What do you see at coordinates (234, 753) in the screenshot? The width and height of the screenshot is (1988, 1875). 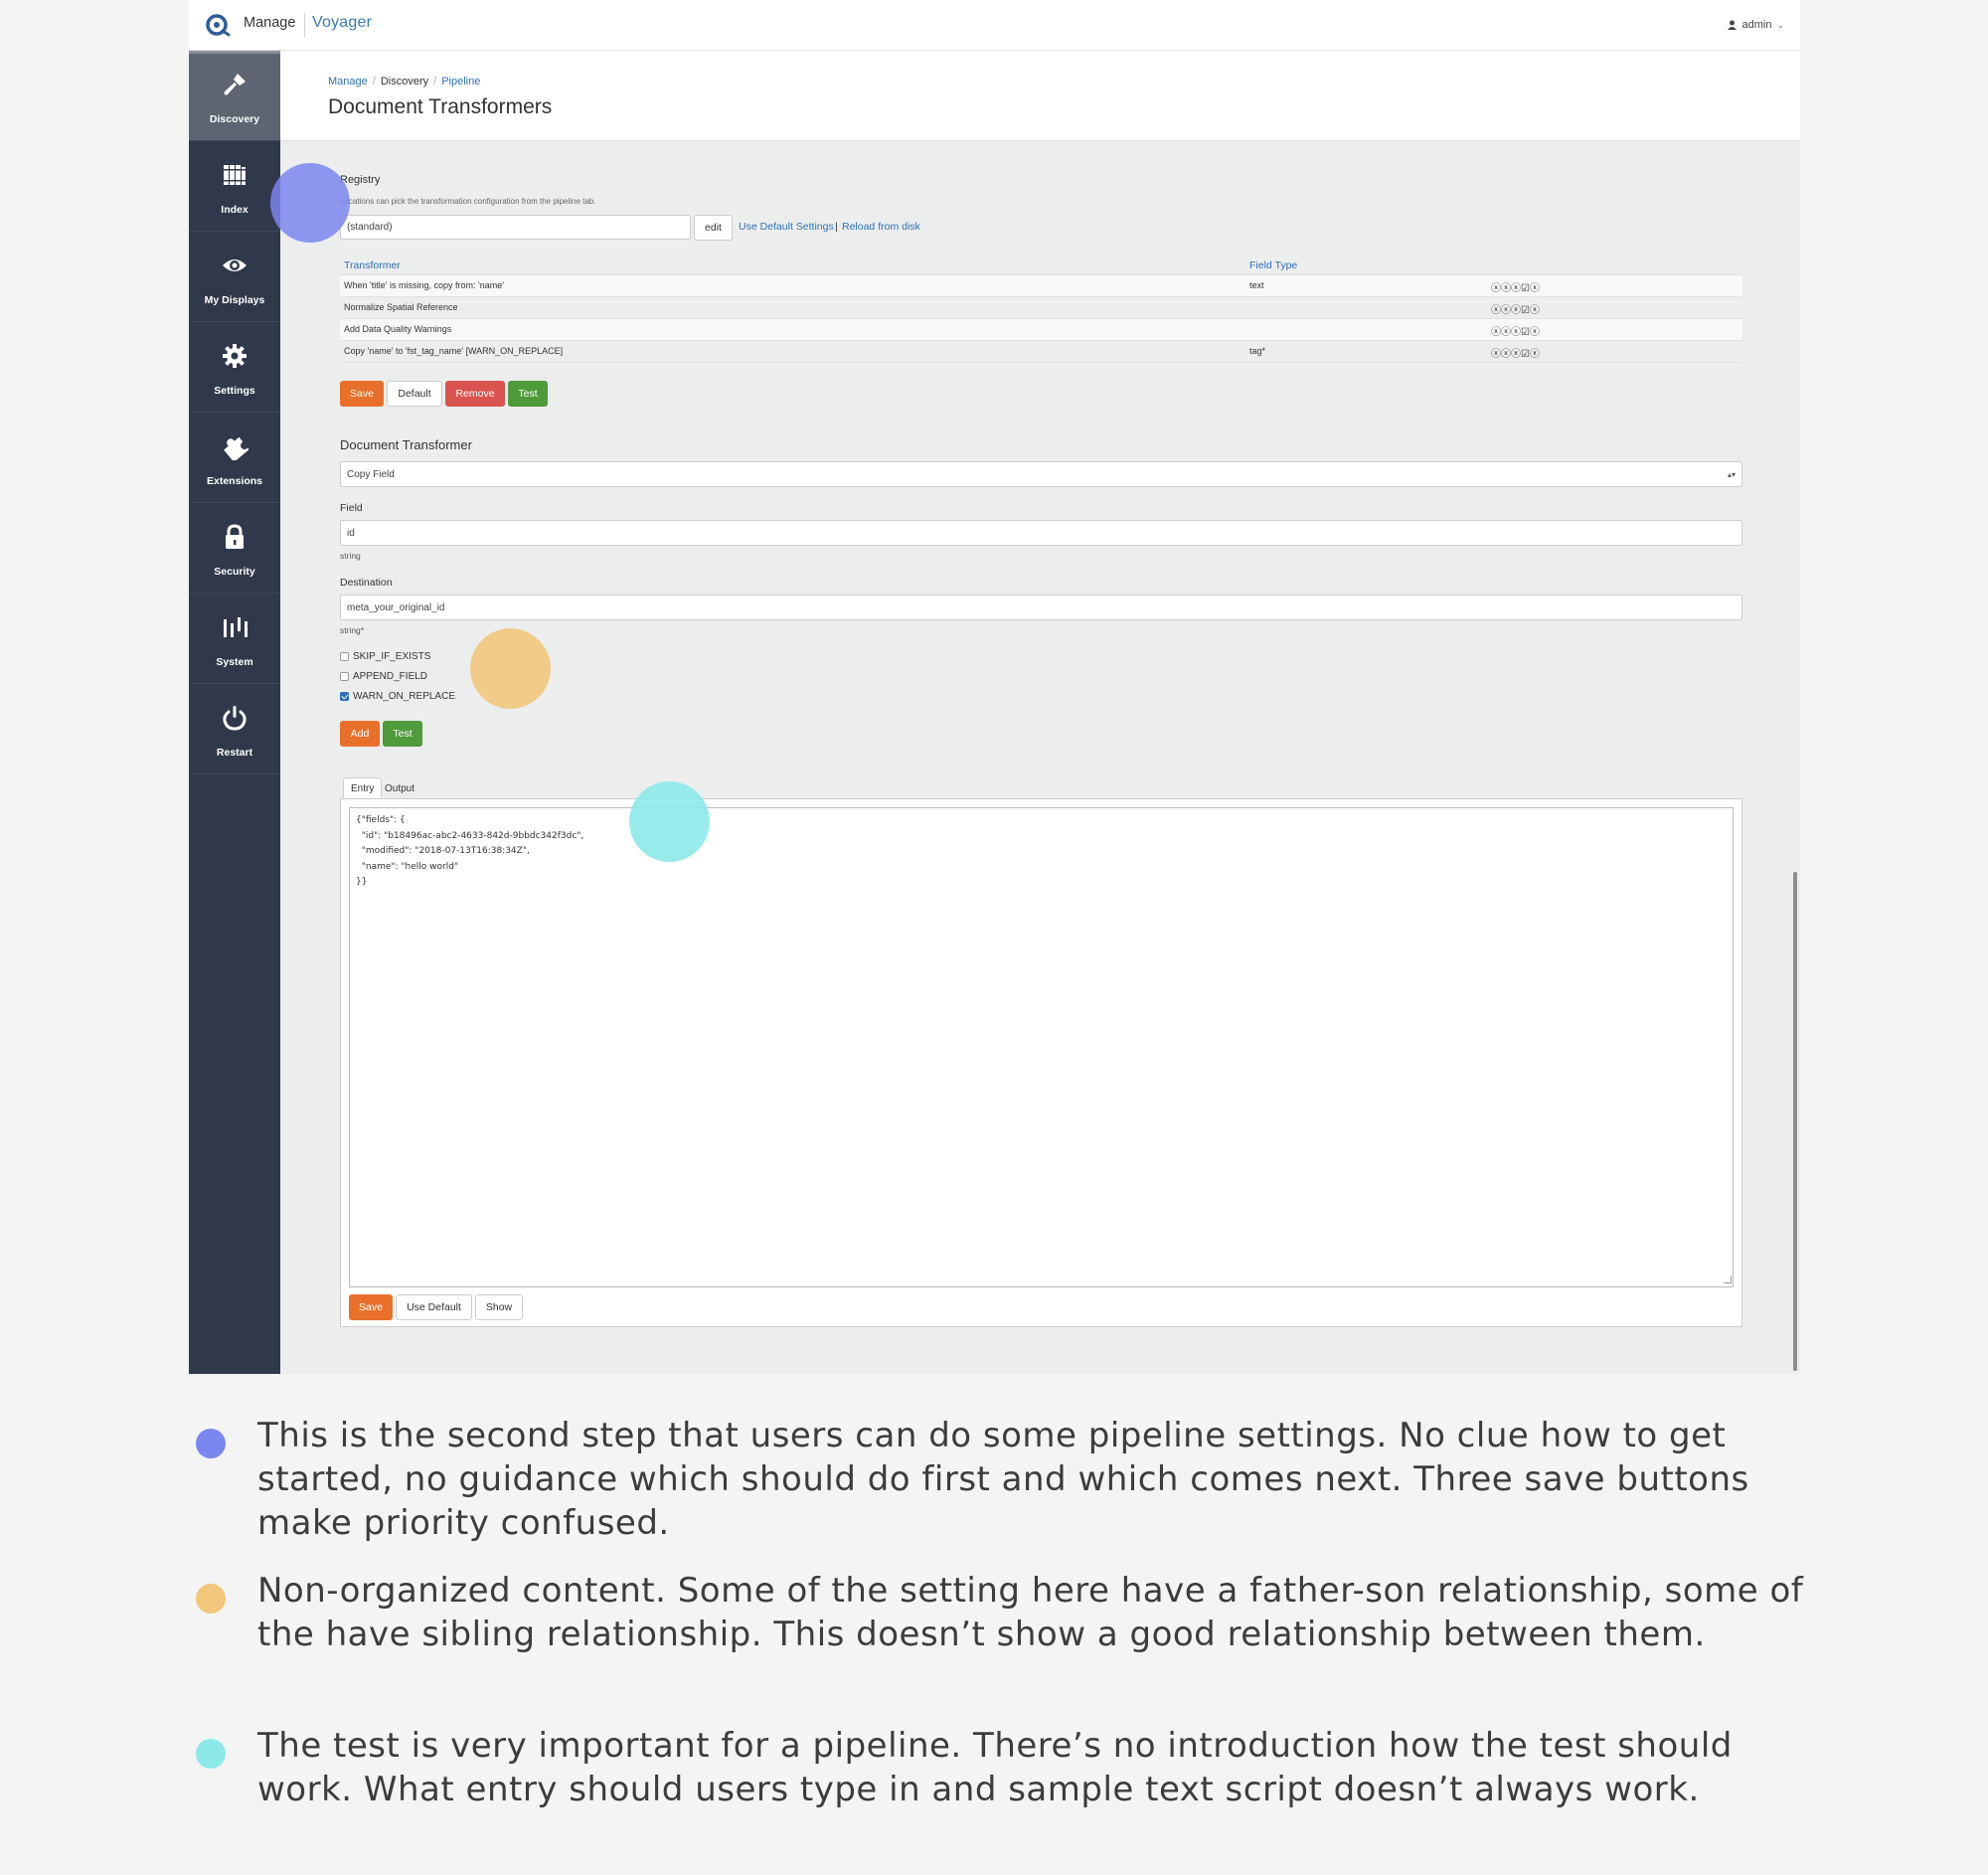 I see `sidebar-item-label: Restart` at bounding box center [234, 753].